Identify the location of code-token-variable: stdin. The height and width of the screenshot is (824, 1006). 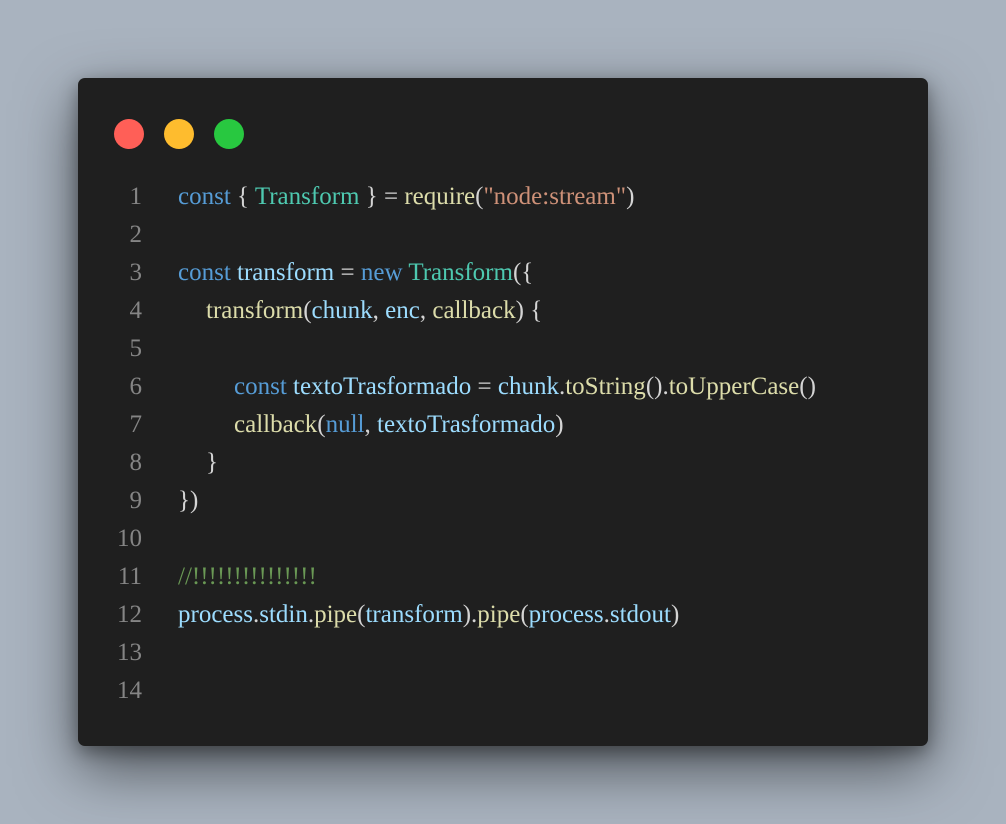
(283, 614).